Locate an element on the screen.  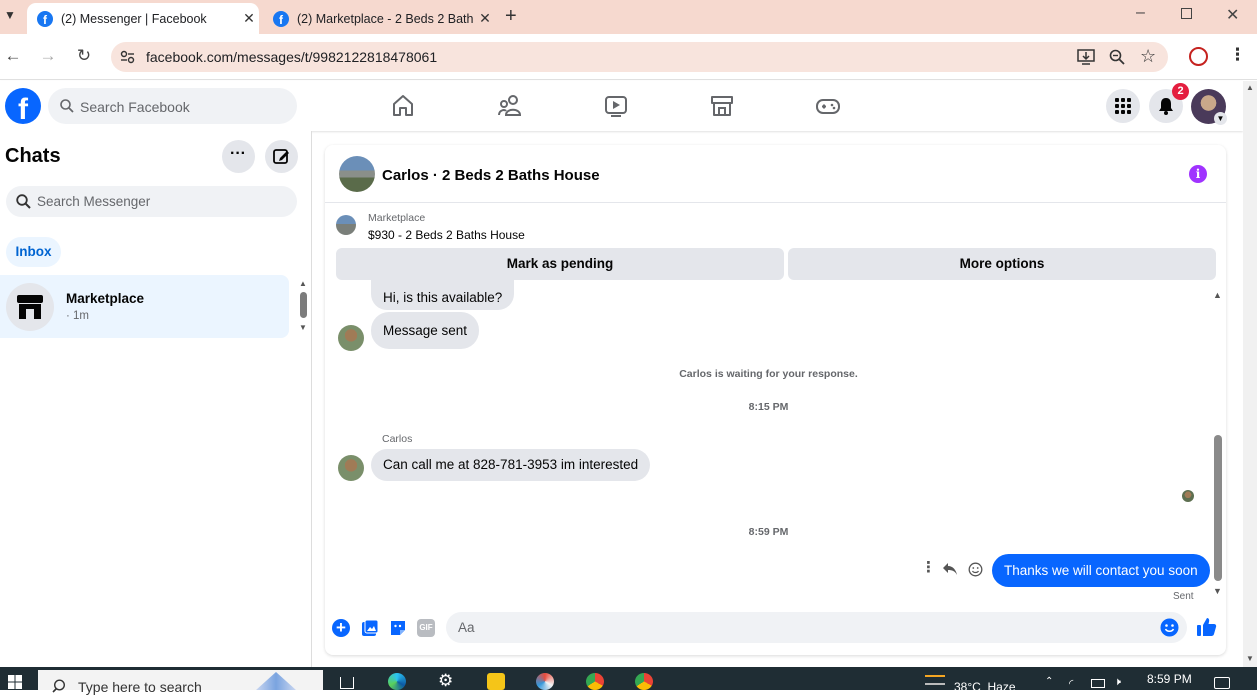
conversation-time: · 1m is located at coordinates (77, 316).